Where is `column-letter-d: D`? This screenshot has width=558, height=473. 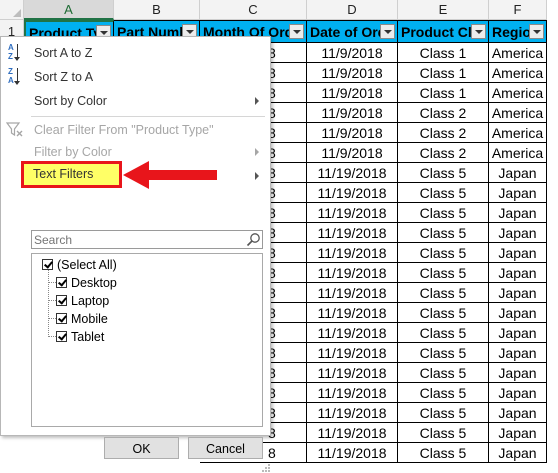
column-letter-d: D is located at coordinates (352, 10).